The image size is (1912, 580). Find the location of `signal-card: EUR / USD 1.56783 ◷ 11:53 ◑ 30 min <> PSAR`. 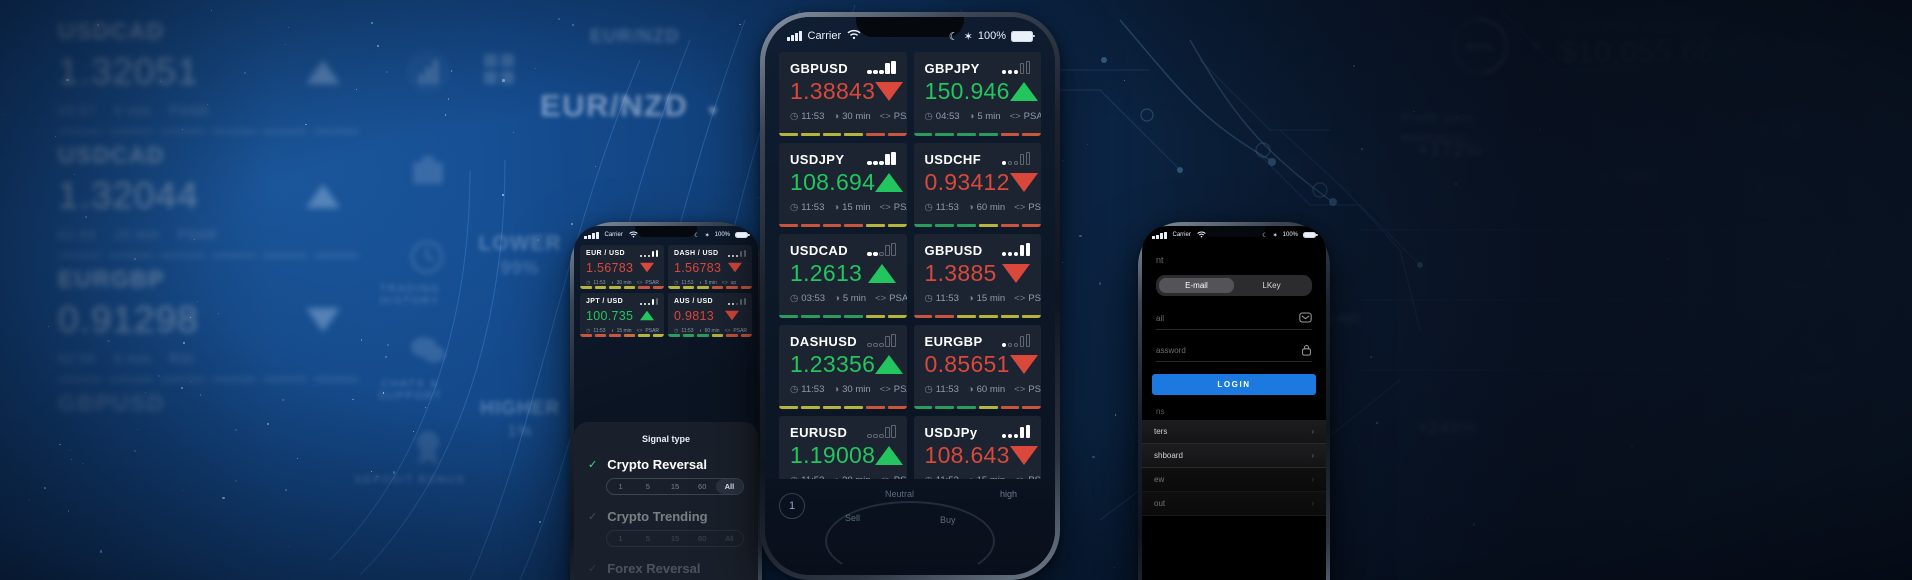

signal-card: EUR / USD 1.56783 ◷ 11:53 ◑ 30 min <> PSAR is located at coordinates (622, 267).